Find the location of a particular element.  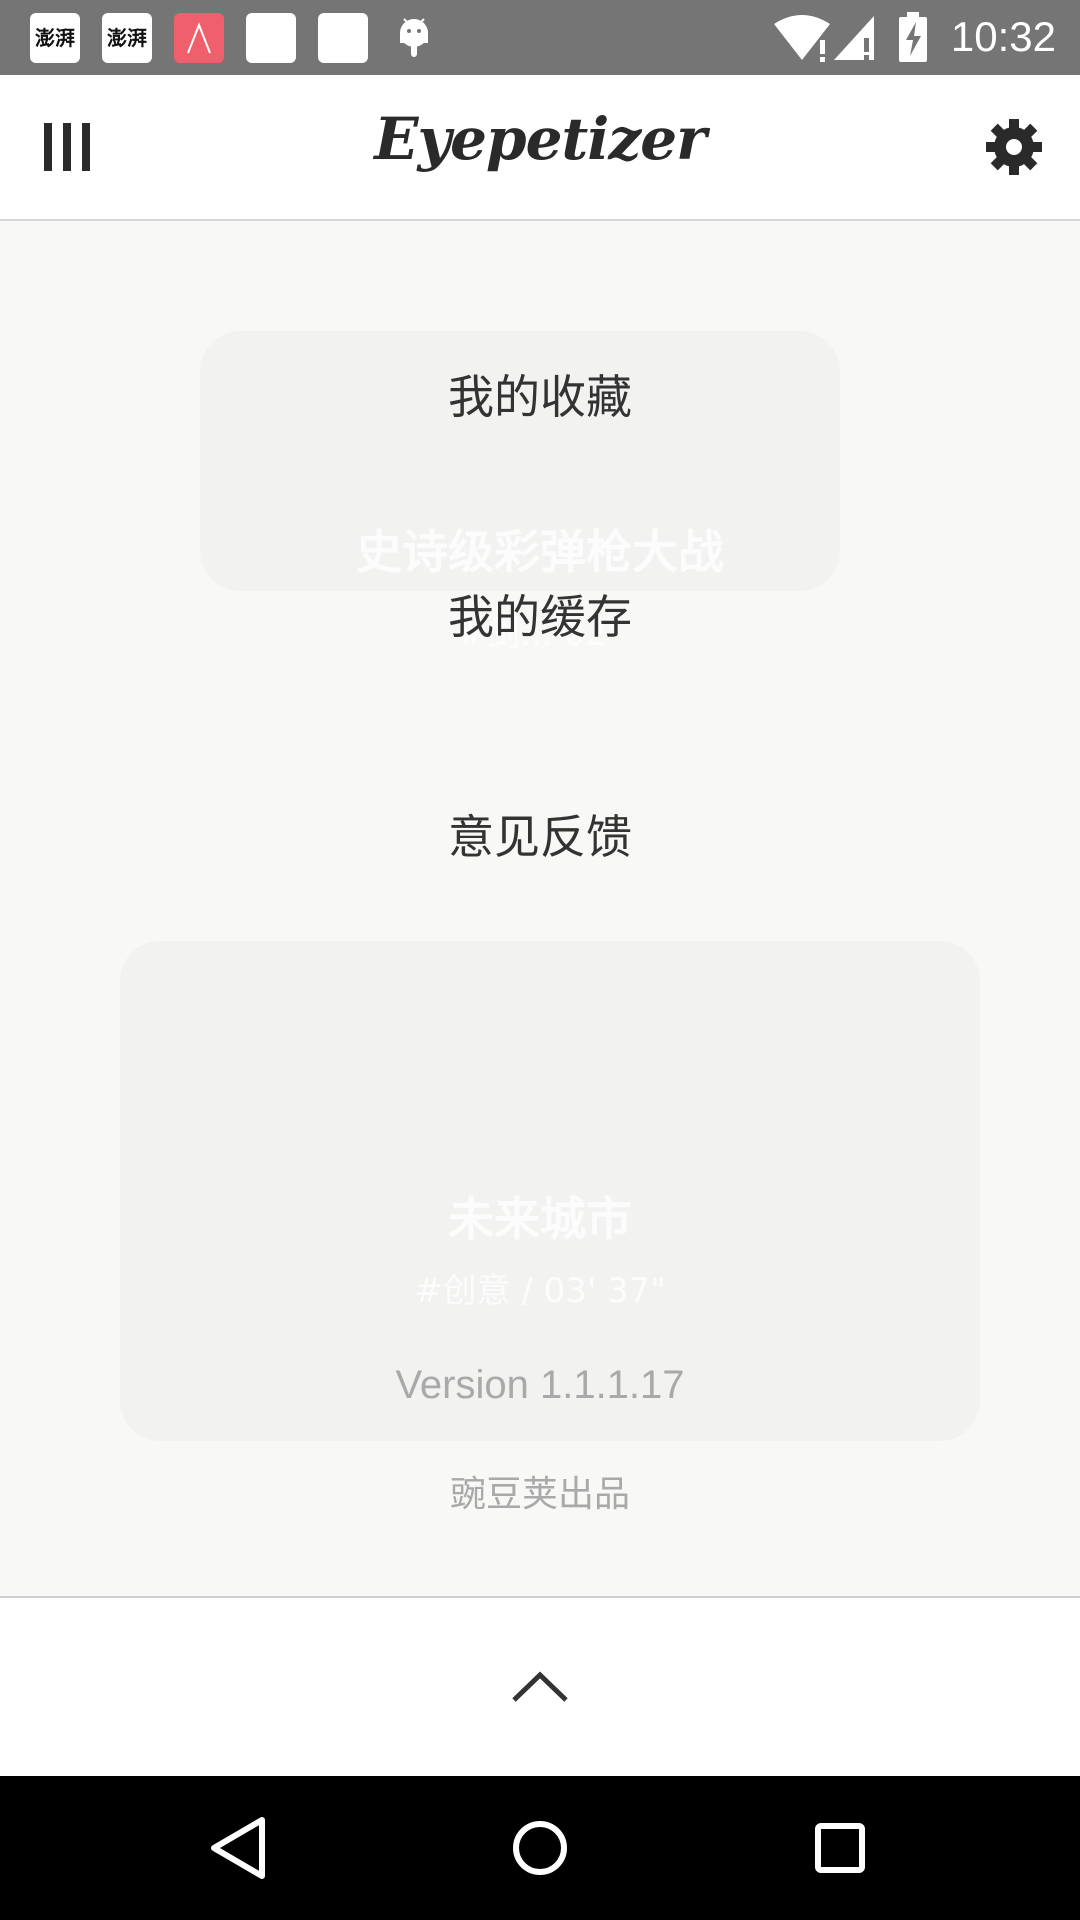

red-app-glyph is located at coordinates (199, 38).